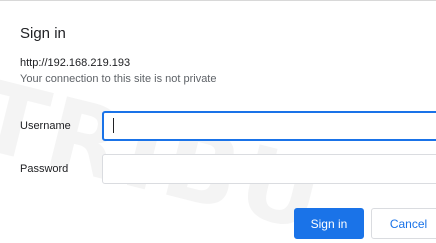 This screenshot has height=243, width=436. What do you see at coordinates (45, 126) in the screenshot?
I see `username-label: Username` at bounding box center [45, 126].